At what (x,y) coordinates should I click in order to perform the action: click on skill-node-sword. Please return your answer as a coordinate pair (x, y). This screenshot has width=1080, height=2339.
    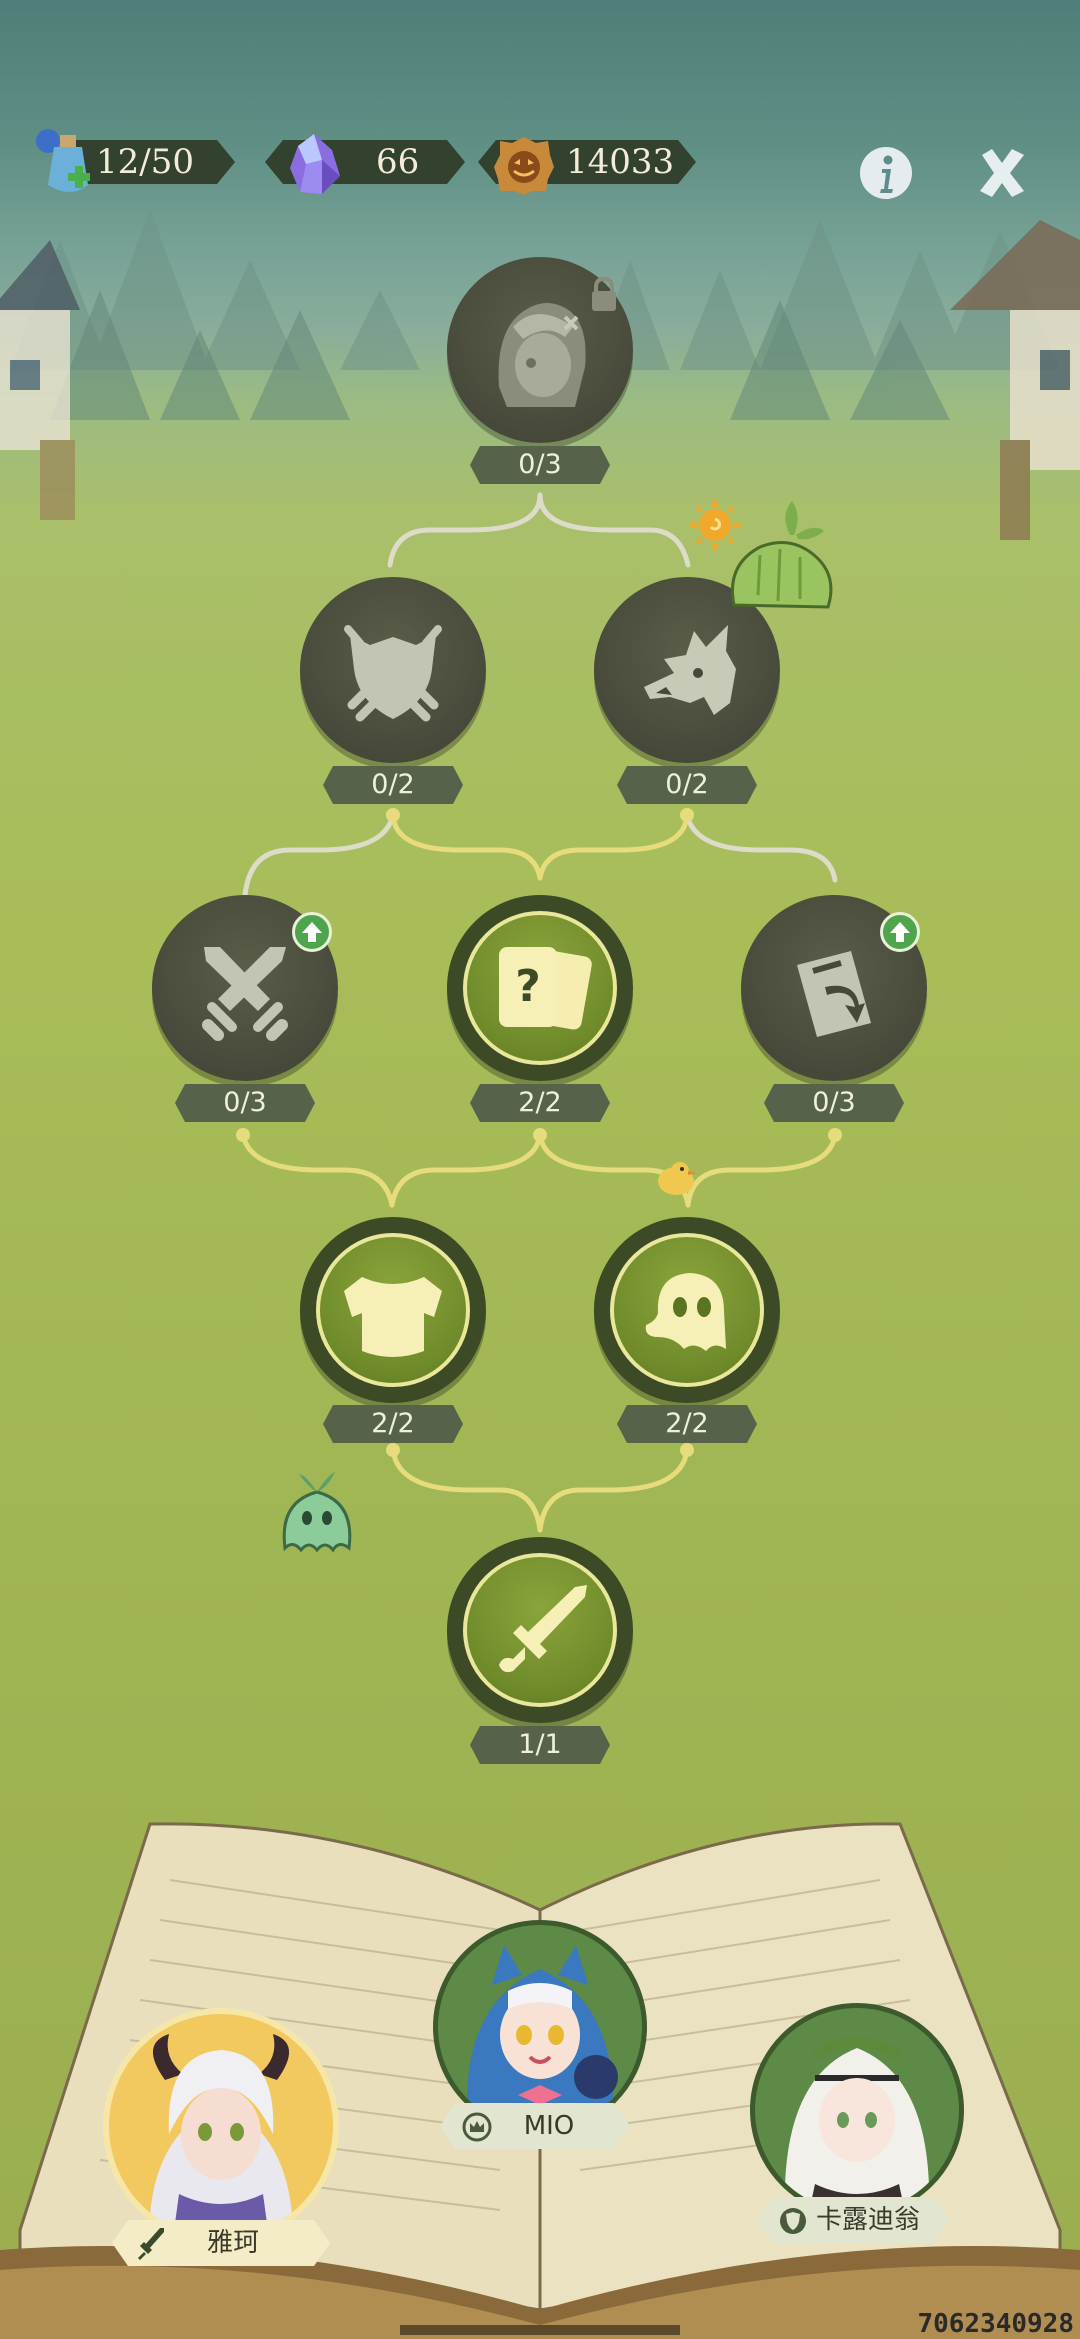
    Looking at the image, I should click on (540, 1630).